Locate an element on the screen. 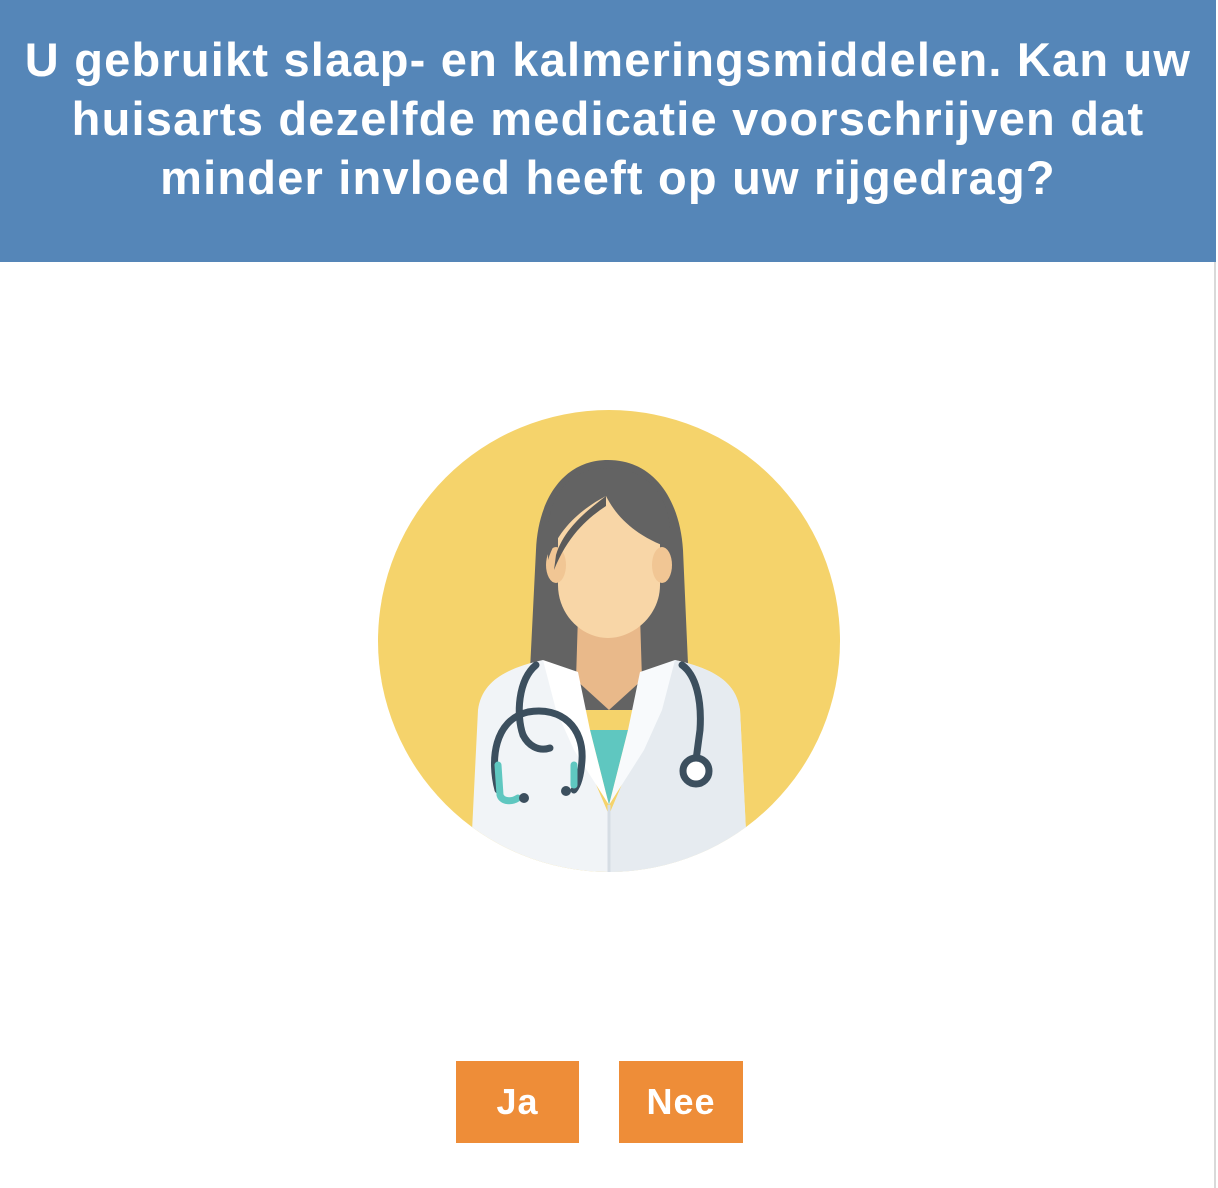 This screenshot has width=1218, height=1188. yes-button: Ja is located at coordinates (517, 1102).